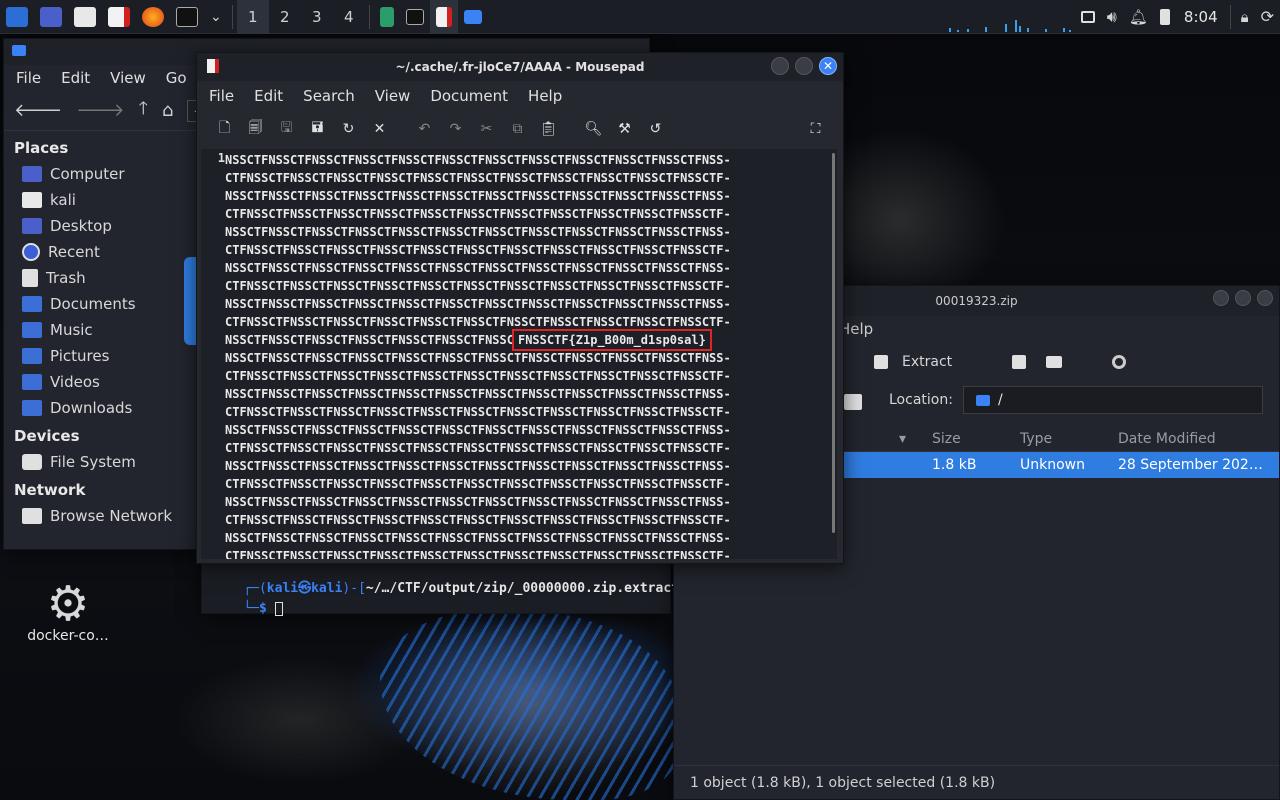 Image resolution: width=1280 pixels, height=800 pixels. Describe the element at coordinates (1119, 362) in the screenshot. I see `stop-icon` at that location.